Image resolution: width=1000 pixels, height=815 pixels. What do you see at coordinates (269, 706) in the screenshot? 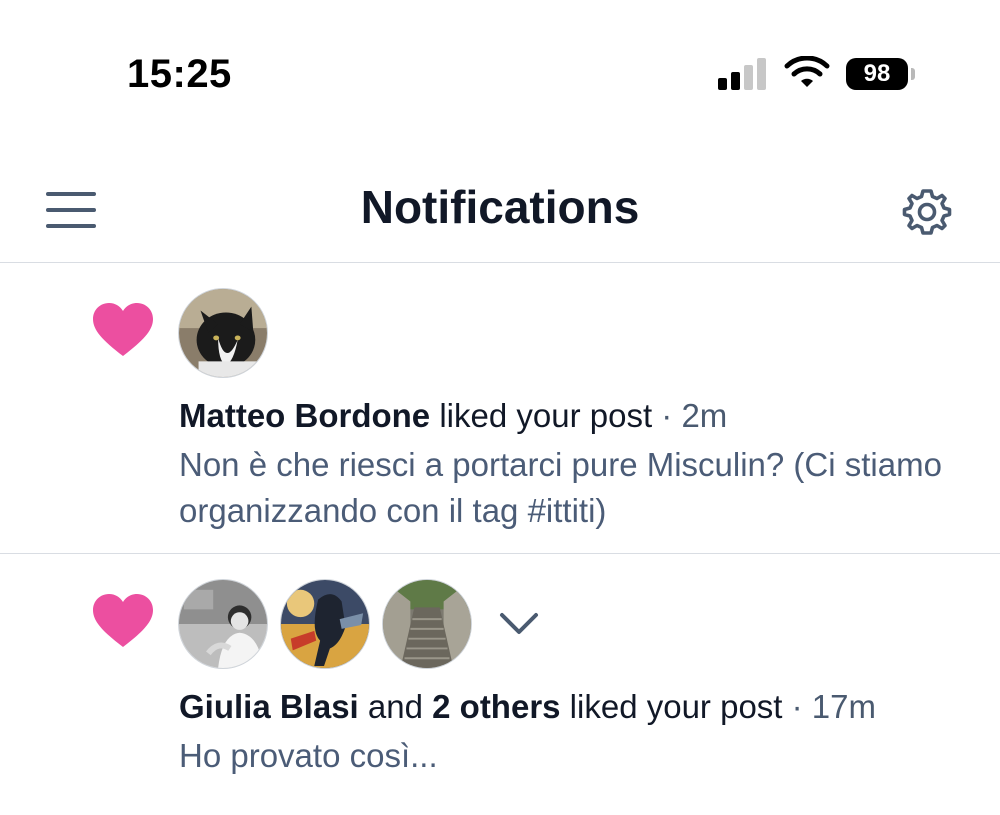
I see `actor-name: Giulia Blasi` at bounding box center [269, 706].